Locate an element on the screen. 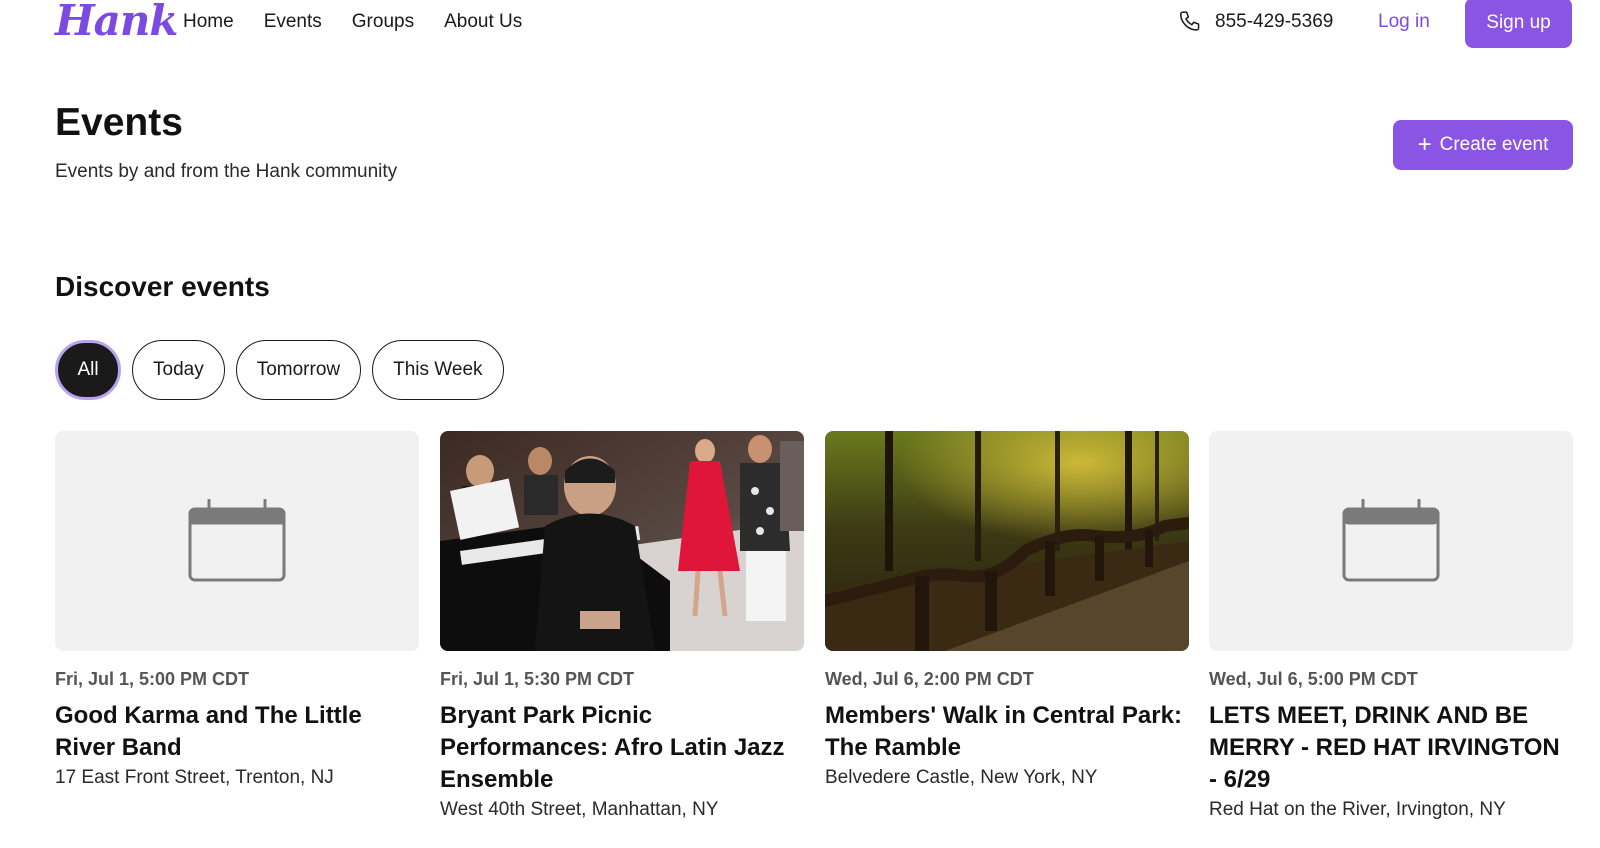 Image resolution: width=1600 pixels, height=848 pixels. phone-contact: 855-429-5369 is located at coordinates (1255, 22).